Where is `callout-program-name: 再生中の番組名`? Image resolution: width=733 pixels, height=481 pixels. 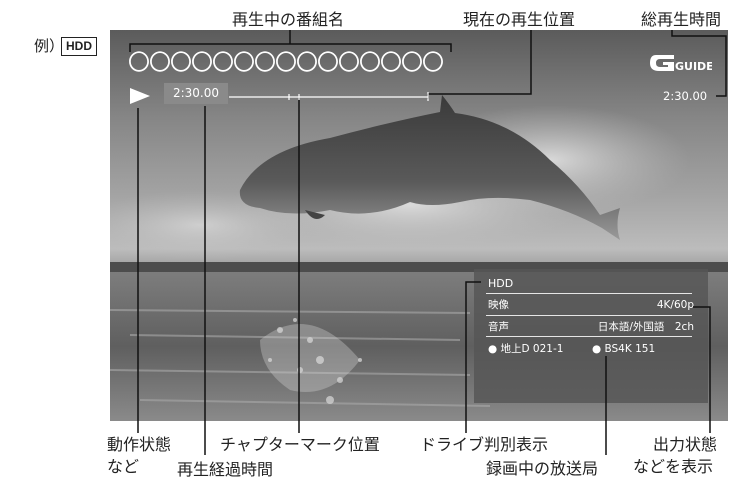 callout-program-name: 再生中の番組名 is located at coordinates (288, 19).